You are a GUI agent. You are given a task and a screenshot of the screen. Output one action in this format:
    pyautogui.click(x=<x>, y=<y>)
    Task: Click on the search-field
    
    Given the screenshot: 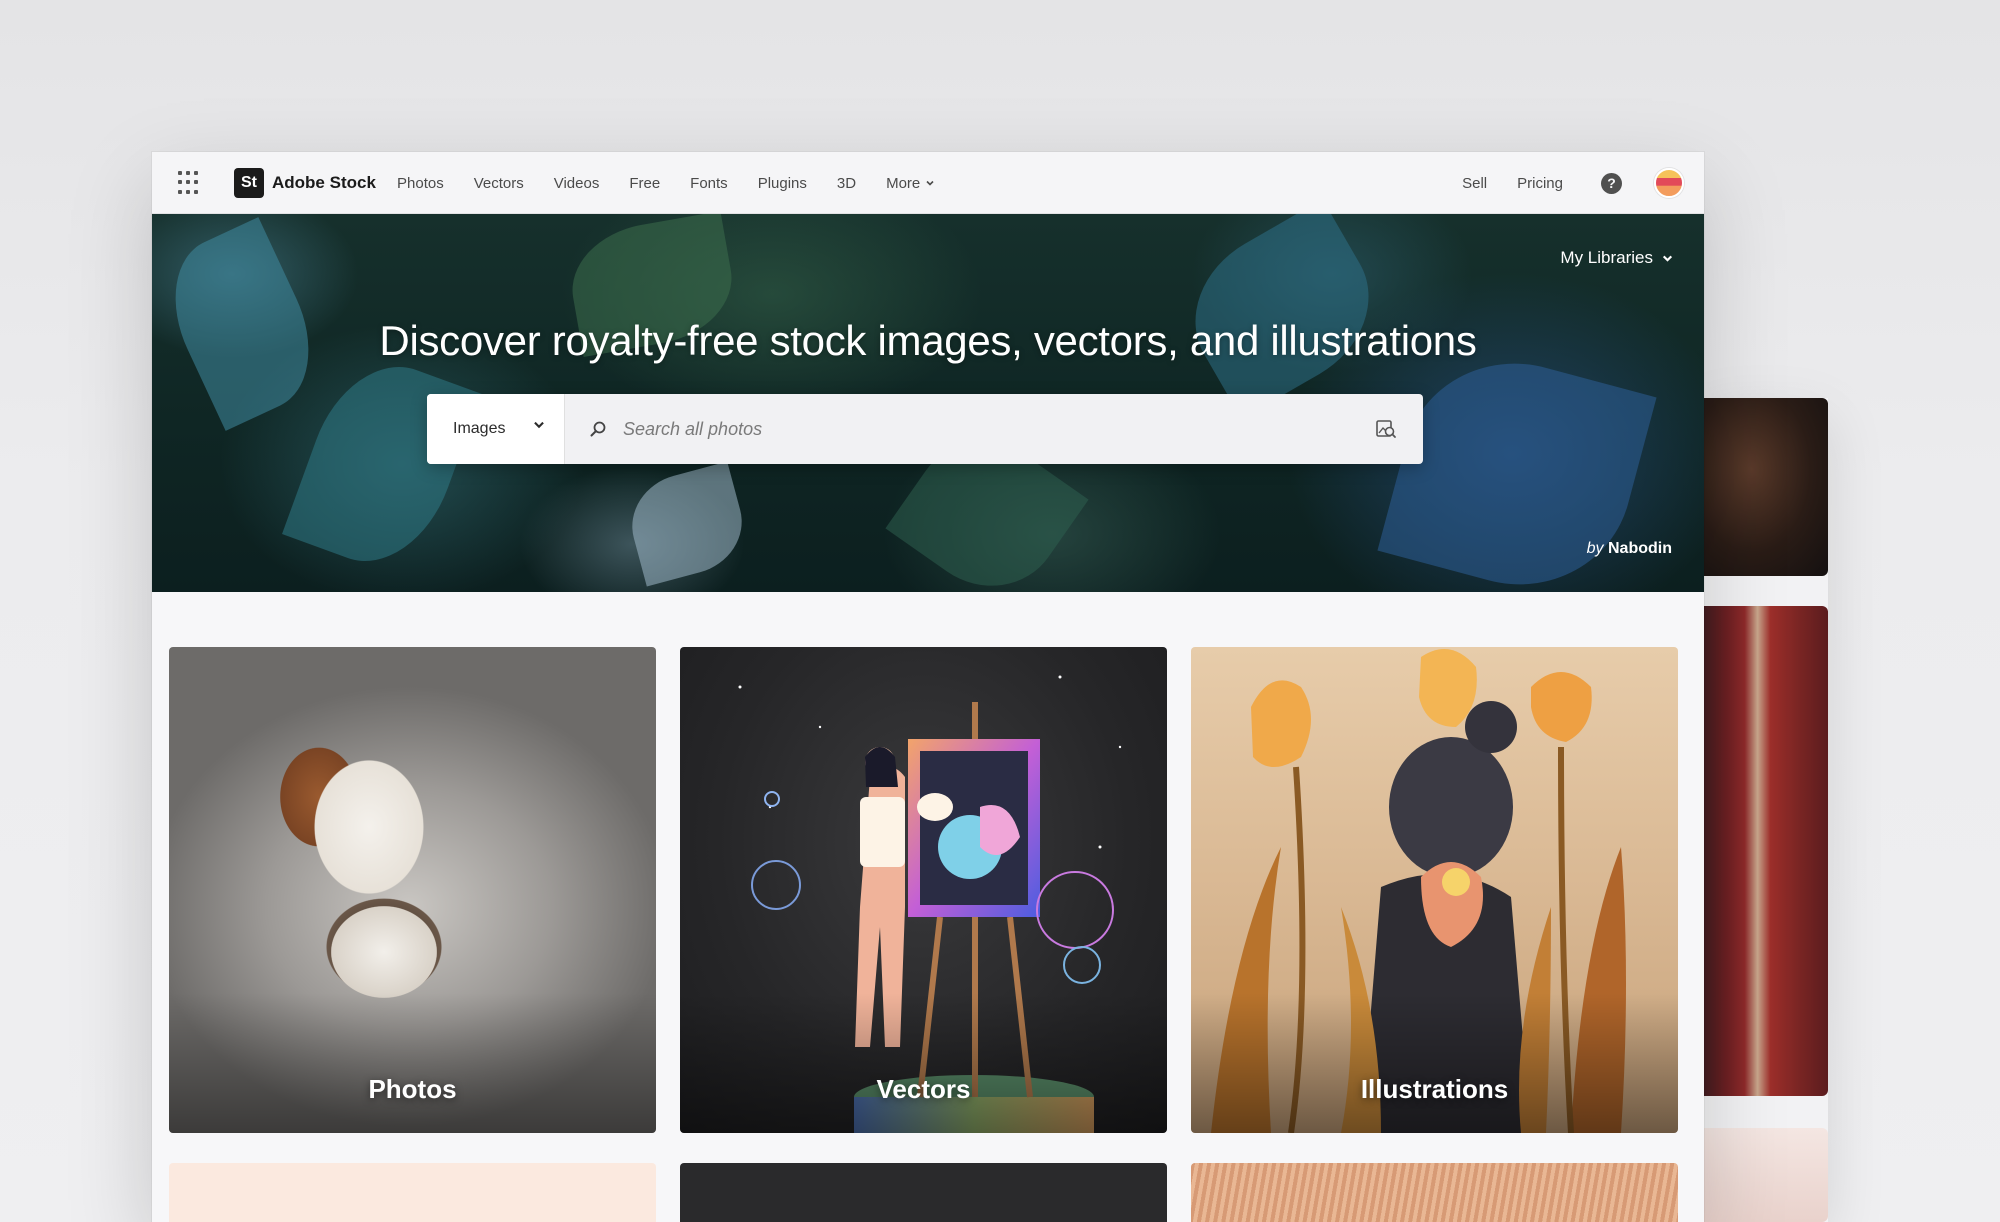 What is the action you would take?
    pyautogui.click(x=994, y=429)
    